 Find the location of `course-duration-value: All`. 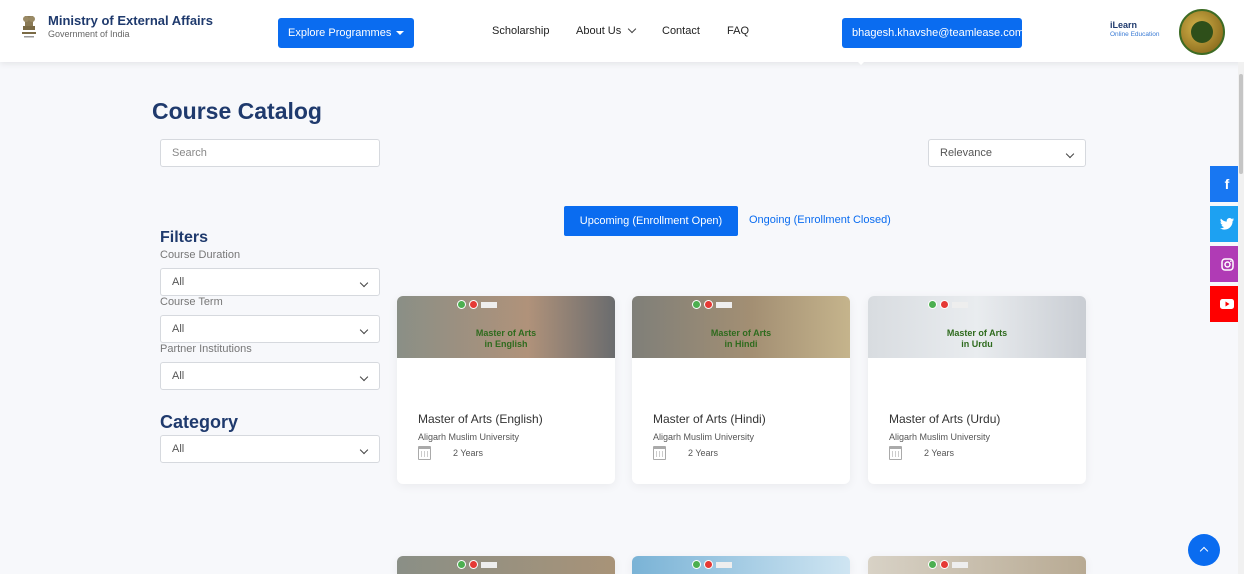

course-duration-value: All is located at coordinates (178, 282).